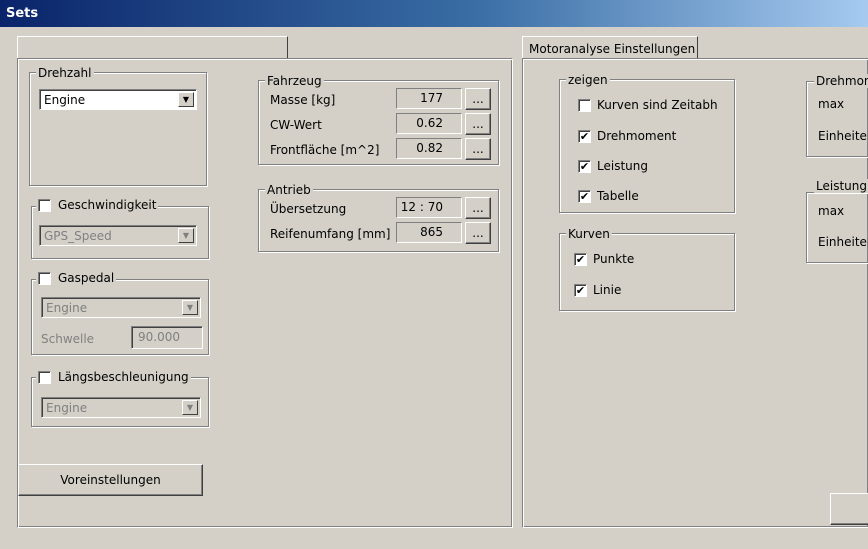 The image size is (868, 549). I want to click on drehzahl-select-value: Engine, so click(65, 100).